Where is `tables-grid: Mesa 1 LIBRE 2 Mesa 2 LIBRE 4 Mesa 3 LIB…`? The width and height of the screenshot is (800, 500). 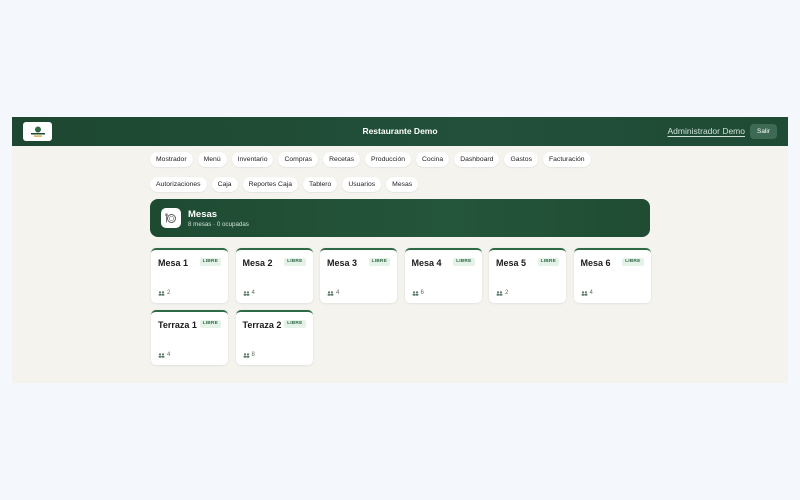 tables-grid: Mesa 1 LIBRE 2 Mesa 2 LIBRE 4 Mesa 3 LIB… is located at coordinates (401, 306).